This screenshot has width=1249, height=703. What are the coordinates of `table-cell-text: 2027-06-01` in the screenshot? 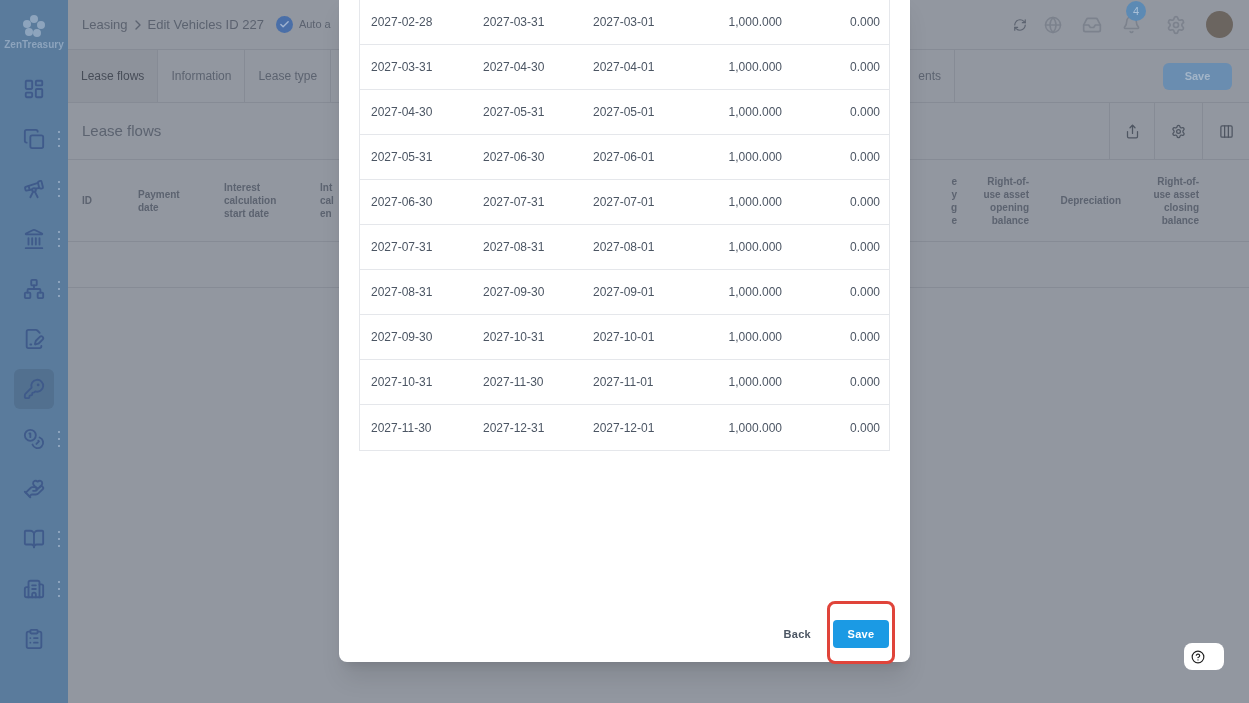 It's located at (624, 157).